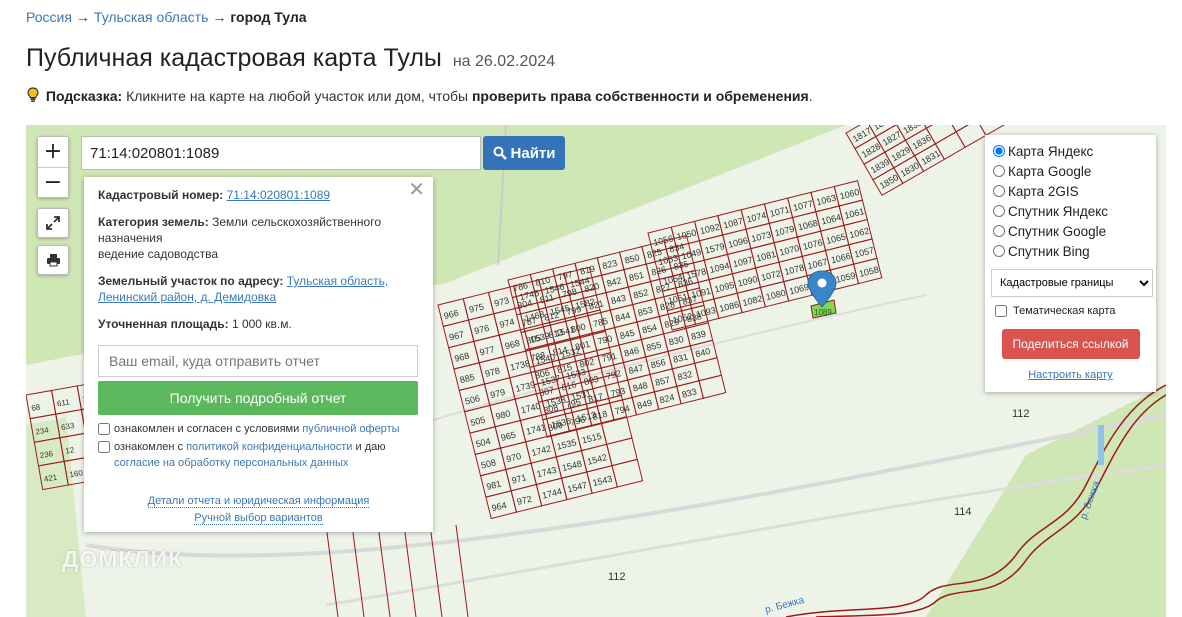  Describe the element at coordinates (1072, 283) in the screenshot. I see `overlay-select: Кадастровые границы` at that location.